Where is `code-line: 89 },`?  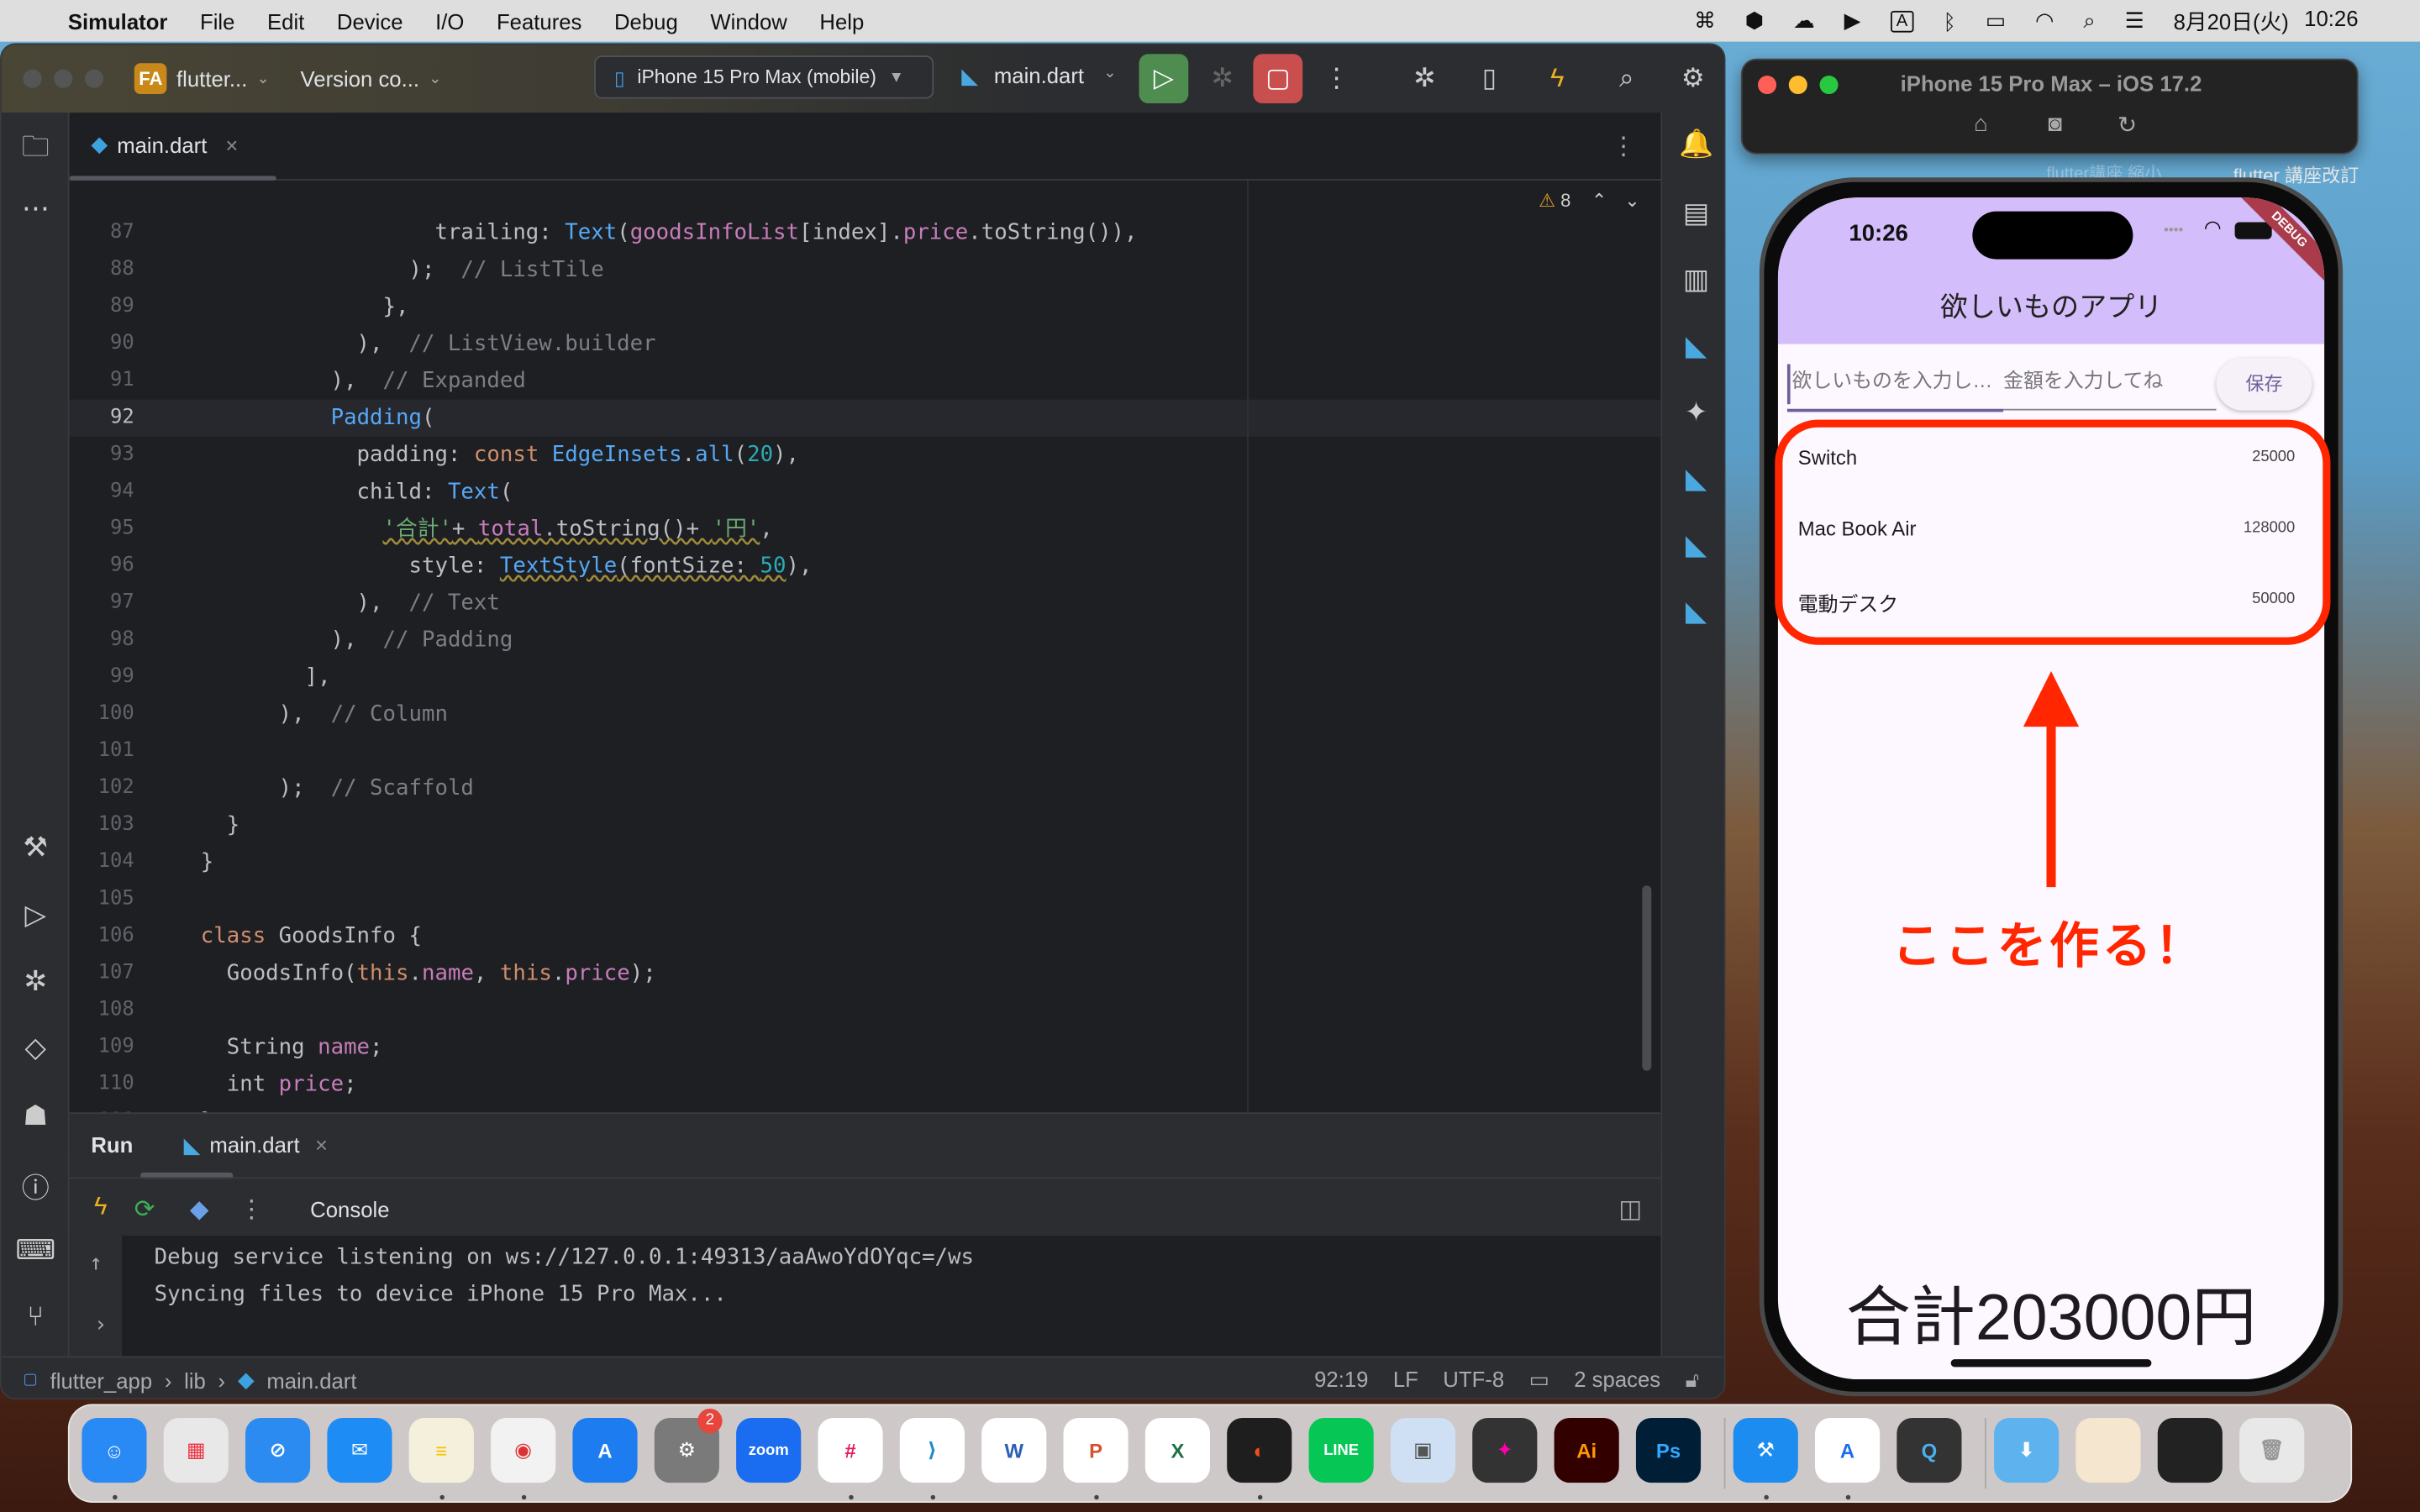
code-line: 89 }, is located at coordinates (866, 306).